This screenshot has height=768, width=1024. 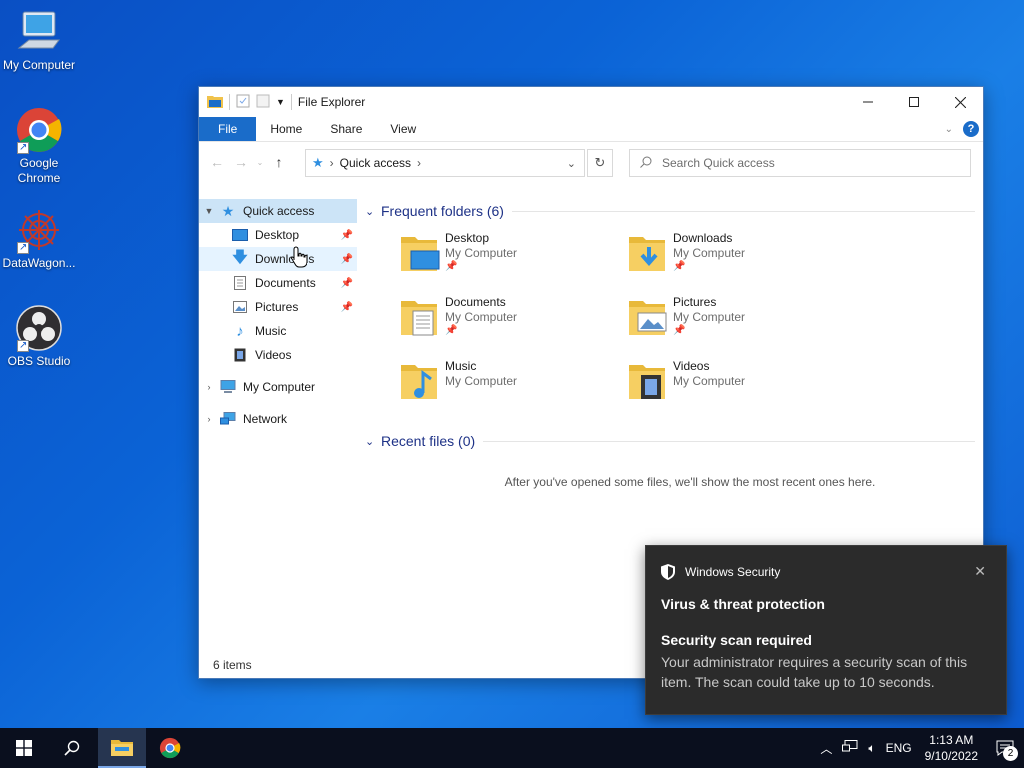 What do you see at coordinates (949, 129) in the screenshot?
I see `expand-ribbon-icon: ⌄` at bounding box center [949, 129].